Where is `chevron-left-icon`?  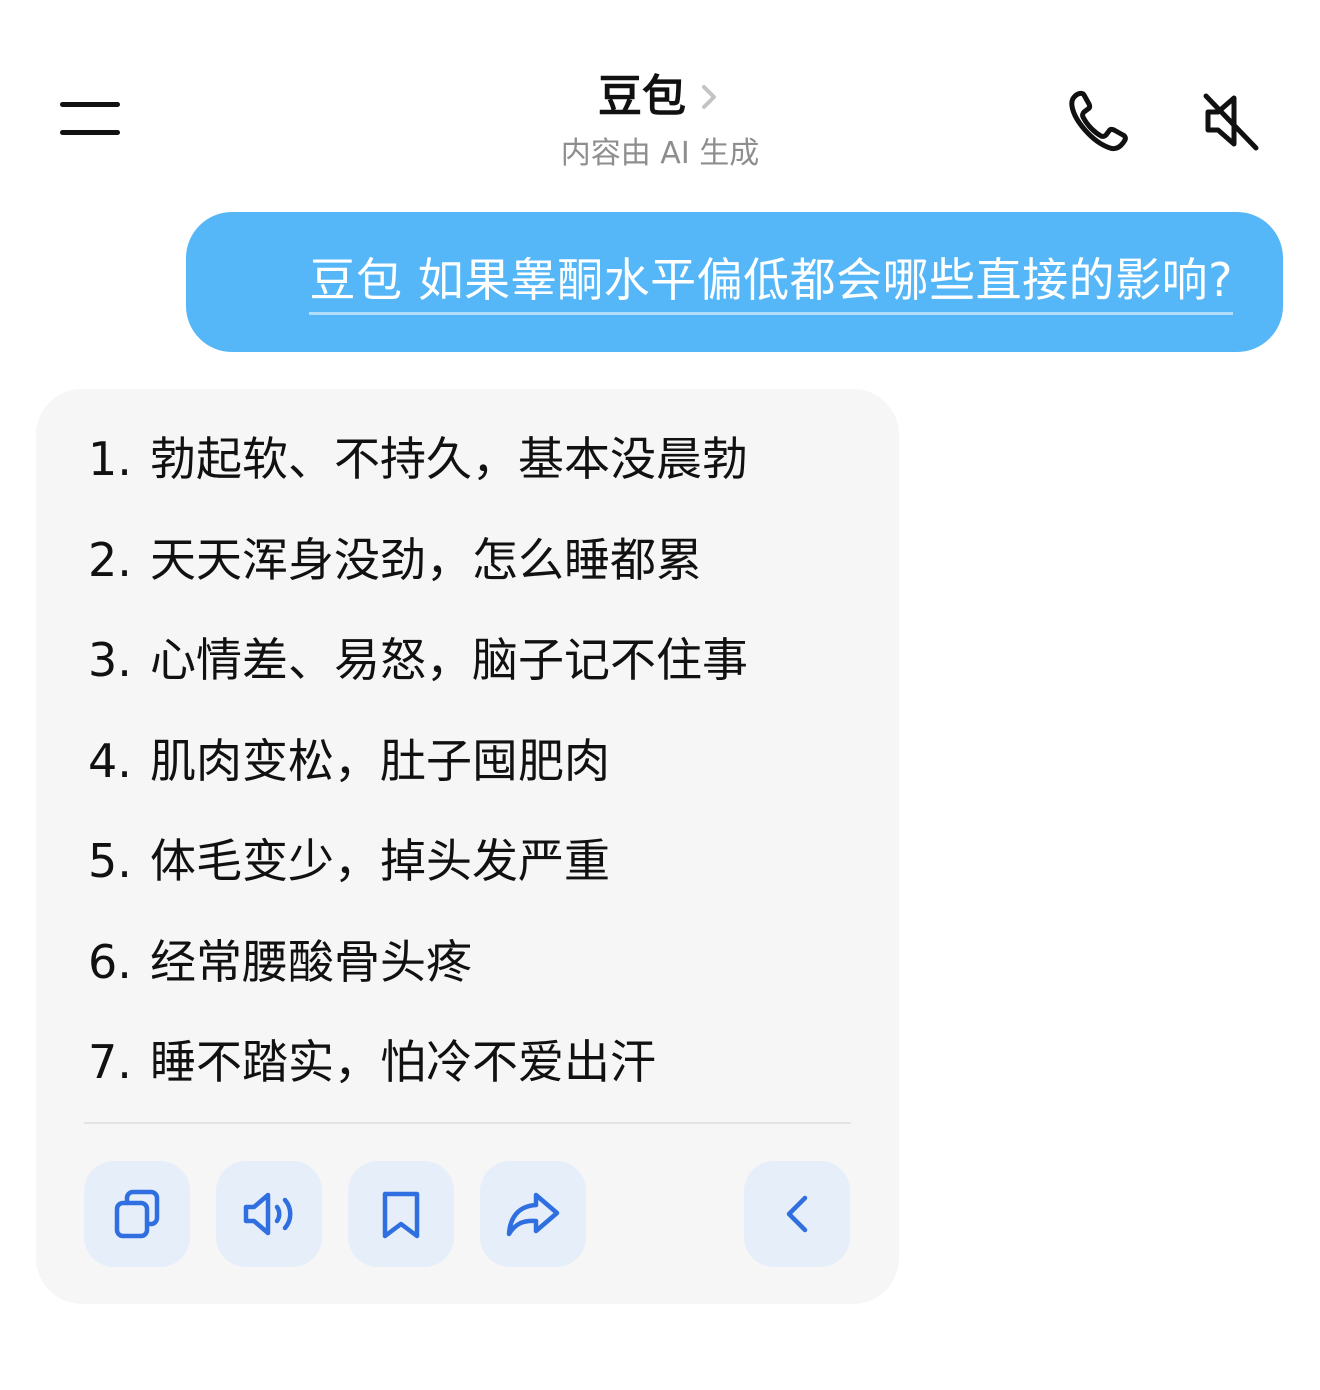
chevron-left-icon is located at coordinates (797, 1214).